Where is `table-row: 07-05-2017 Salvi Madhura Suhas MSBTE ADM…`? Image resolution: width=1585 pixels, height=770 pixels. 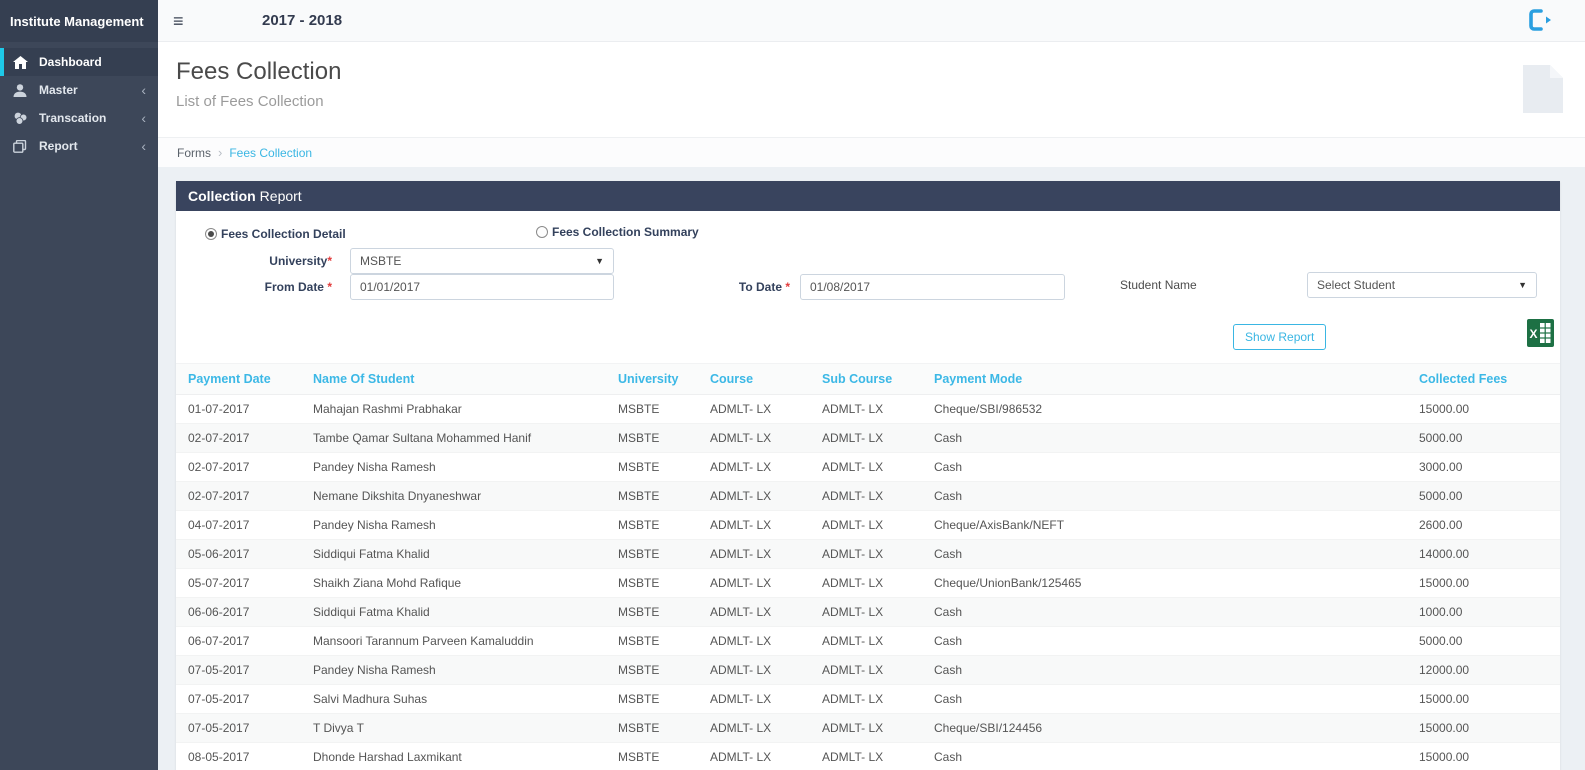
table-row: 07-05-2017 Salvi Madhura Suhas MSBTE ADM… is located at coordinates (868, 699).